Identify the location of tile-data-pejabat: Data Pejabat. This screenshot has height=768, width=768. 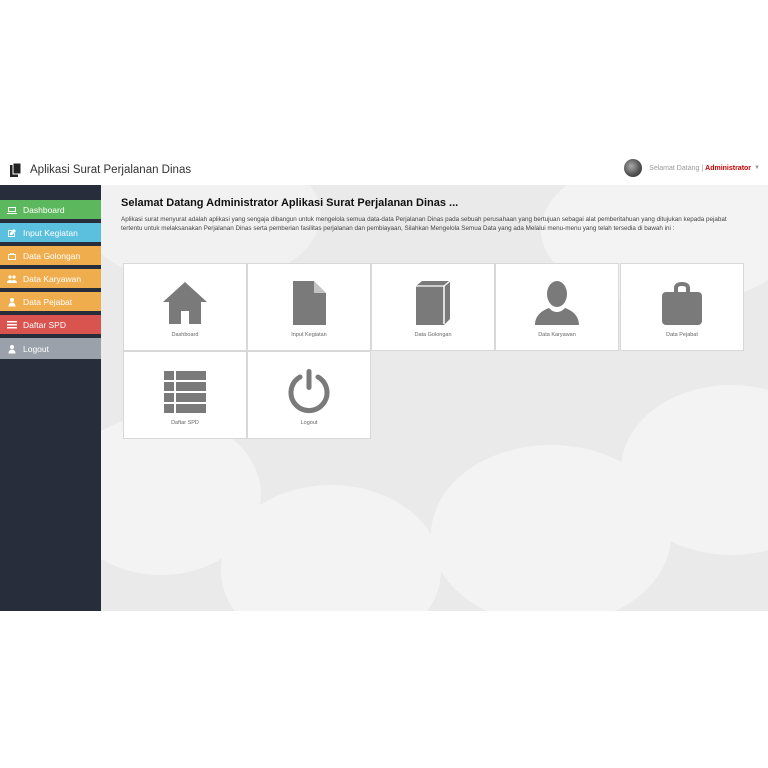
(682, 307).